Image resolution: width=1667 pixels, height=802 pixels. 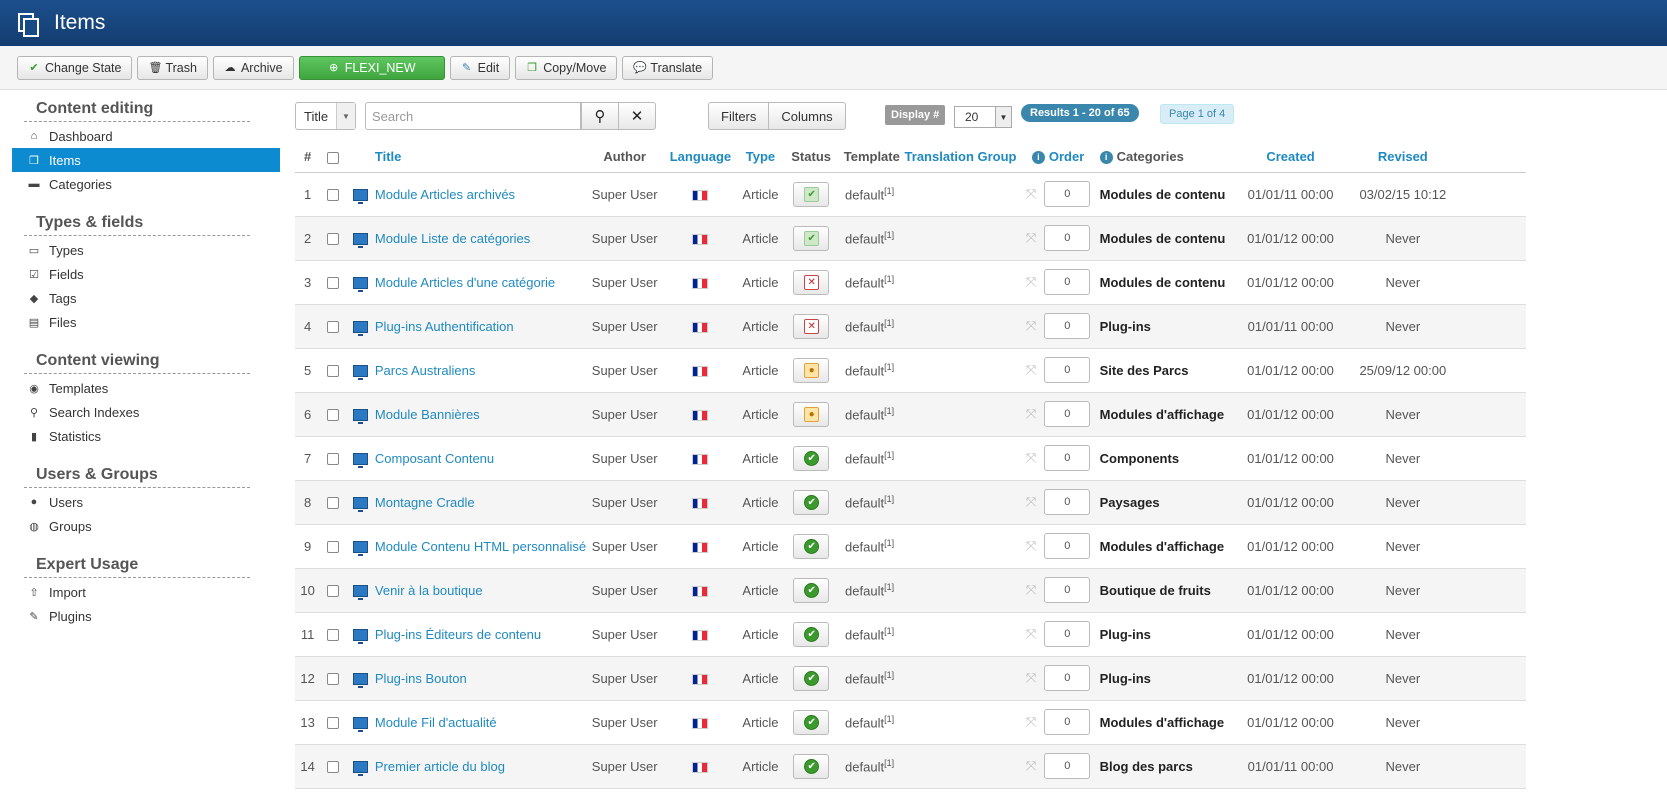 I want to click on sidebar-item-categories: ▬ Categories, so click(x=146, y=184).